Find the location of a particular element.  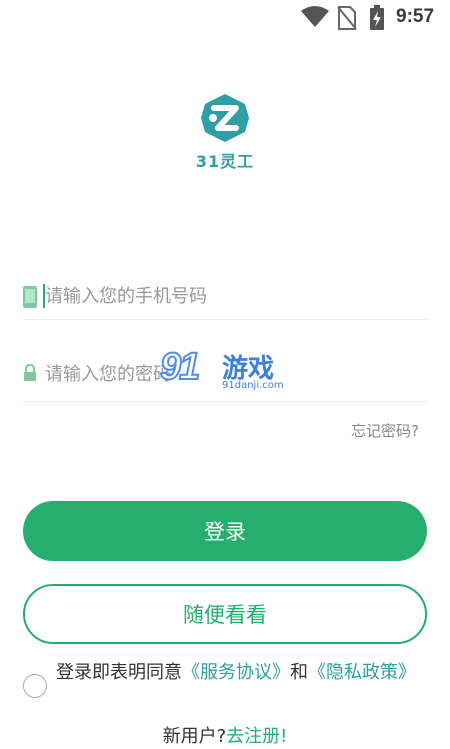

phone-field-row is located at coordinates (225, 296).